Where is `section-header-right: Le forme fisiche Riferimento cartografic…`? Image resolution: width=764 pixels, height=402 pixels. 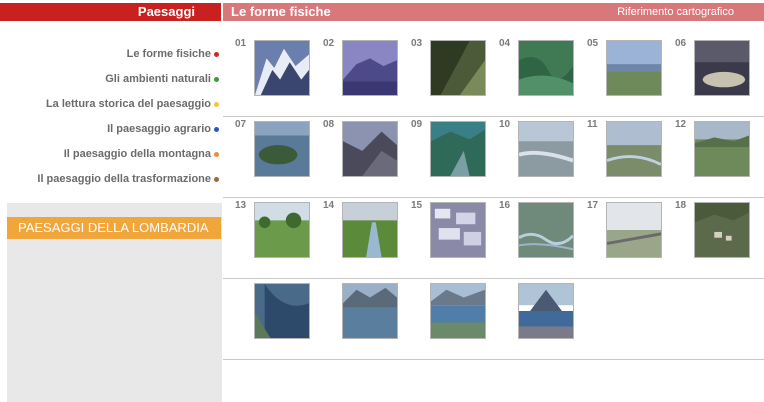 section-header-right: Le forme fisiche Riferimento cartografic… is located at coordinates (493, 12).